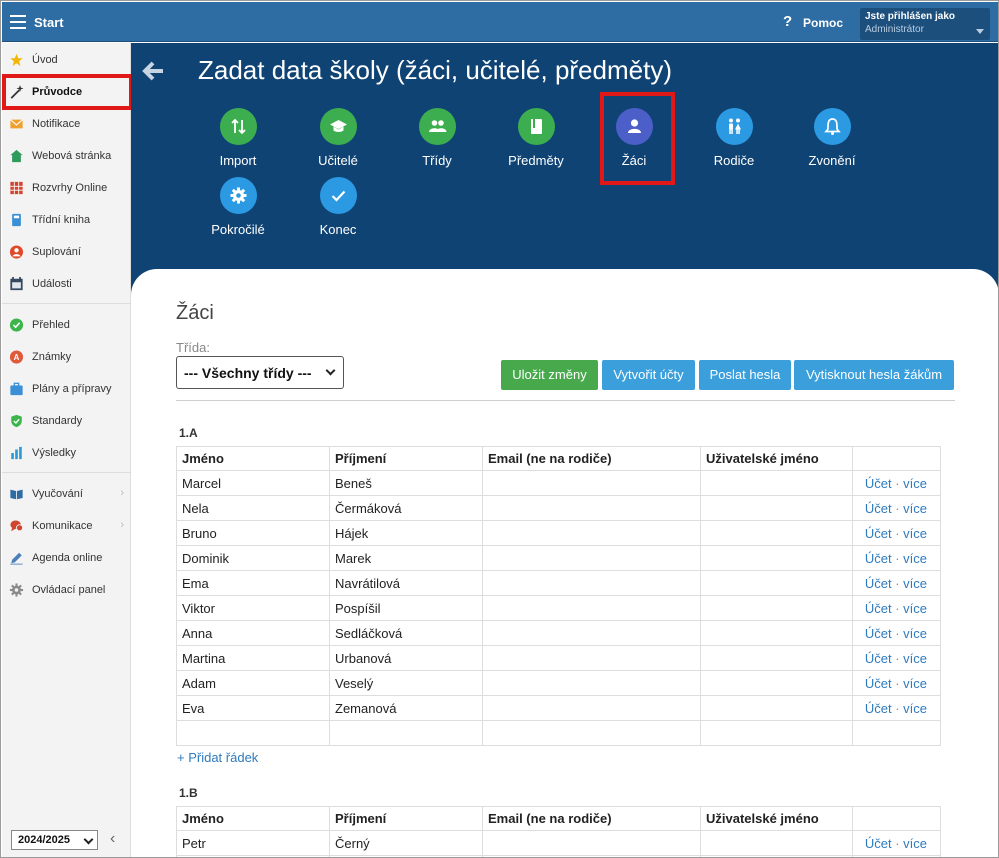 The image size is (999, 858). Describe the element at coordinates (406, 608) in the screenshot. I see `last-name-cell: Pospíšil` at that location.